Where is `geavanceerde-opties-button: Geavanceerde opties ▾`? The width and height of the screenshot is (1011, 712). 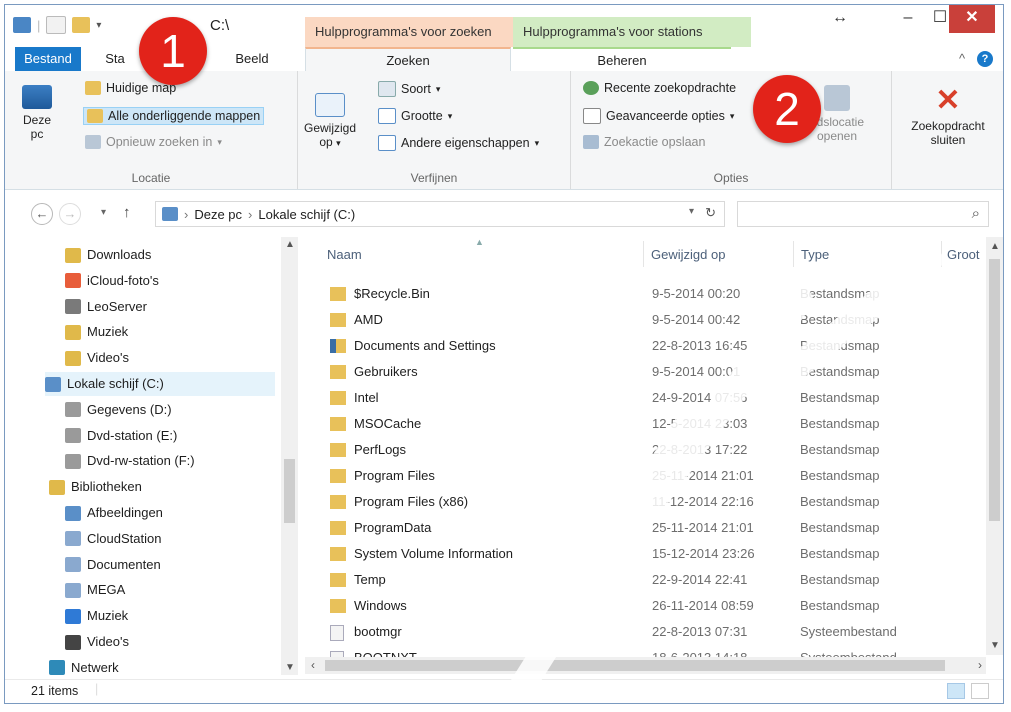 geavanceerde-opties-button: Geavanceerde opties ▾ is located at coordinates (658, 116).